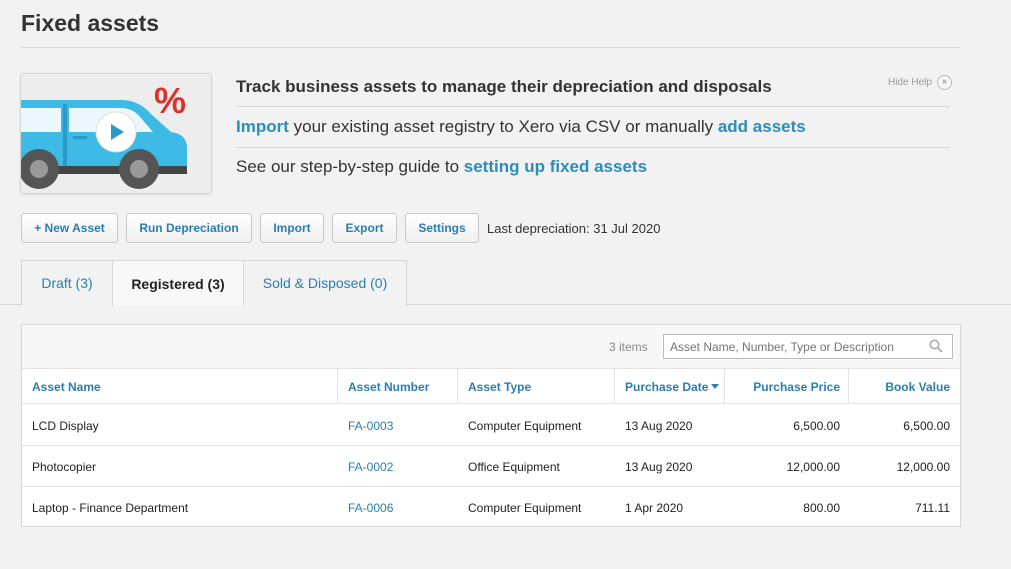  I want to click on tab-sold-disposed: Sold & Disposed (0), so click(325, 282).